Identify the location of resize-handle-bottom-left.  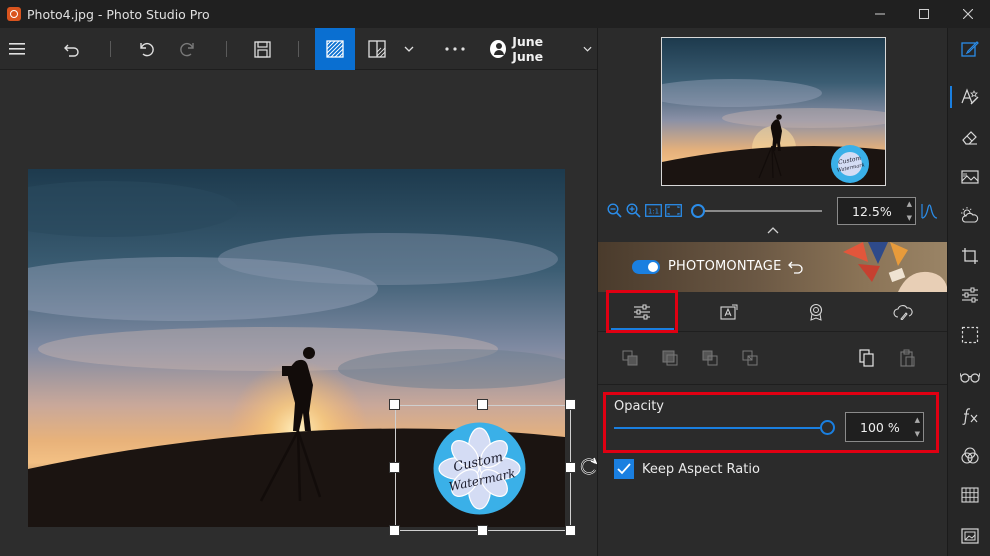
(394, 530).